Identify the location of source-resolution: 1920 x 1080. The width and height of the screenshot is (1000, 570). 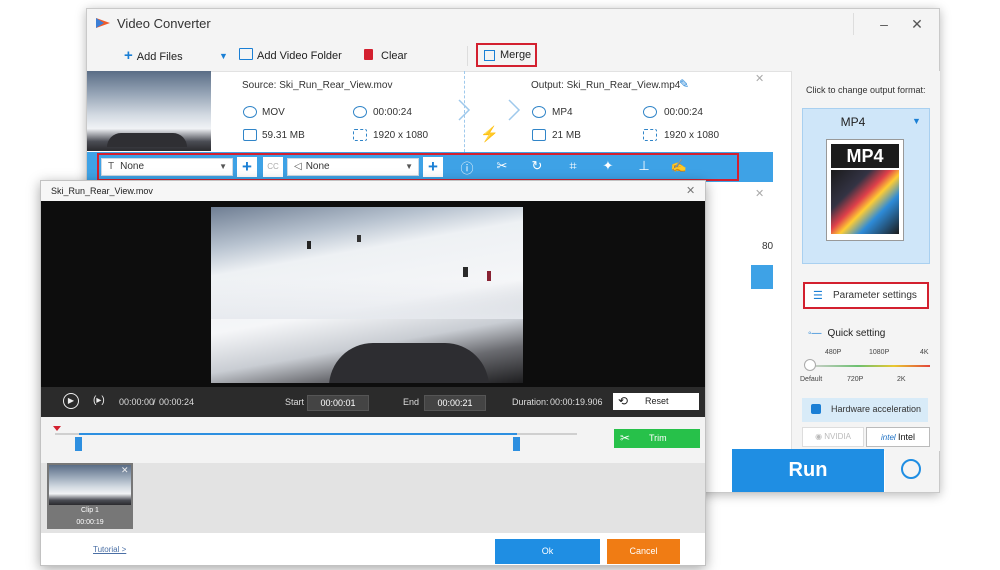
(401, 135).